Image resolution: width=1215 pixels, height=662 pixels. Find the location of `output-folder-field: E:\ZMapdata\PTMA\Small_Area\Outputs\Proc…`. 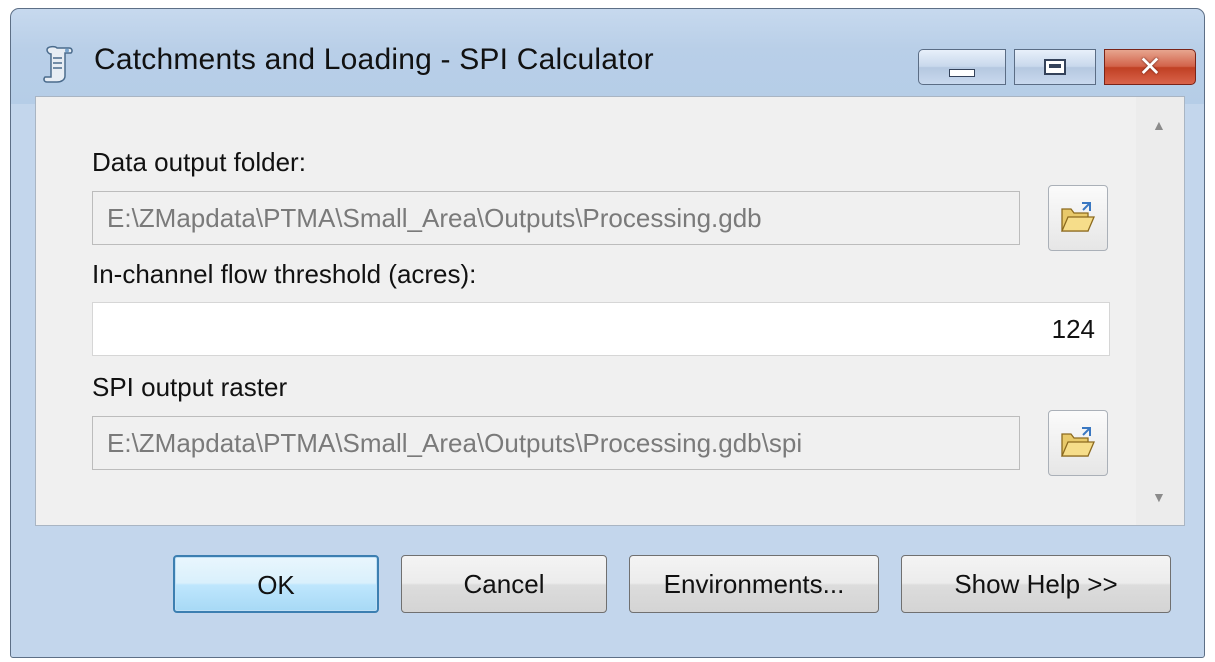

output-folder-field: E:\ZMapdata\PTMA\Small_Area\Outputs\Proc… is located at coordinates (556, 218).